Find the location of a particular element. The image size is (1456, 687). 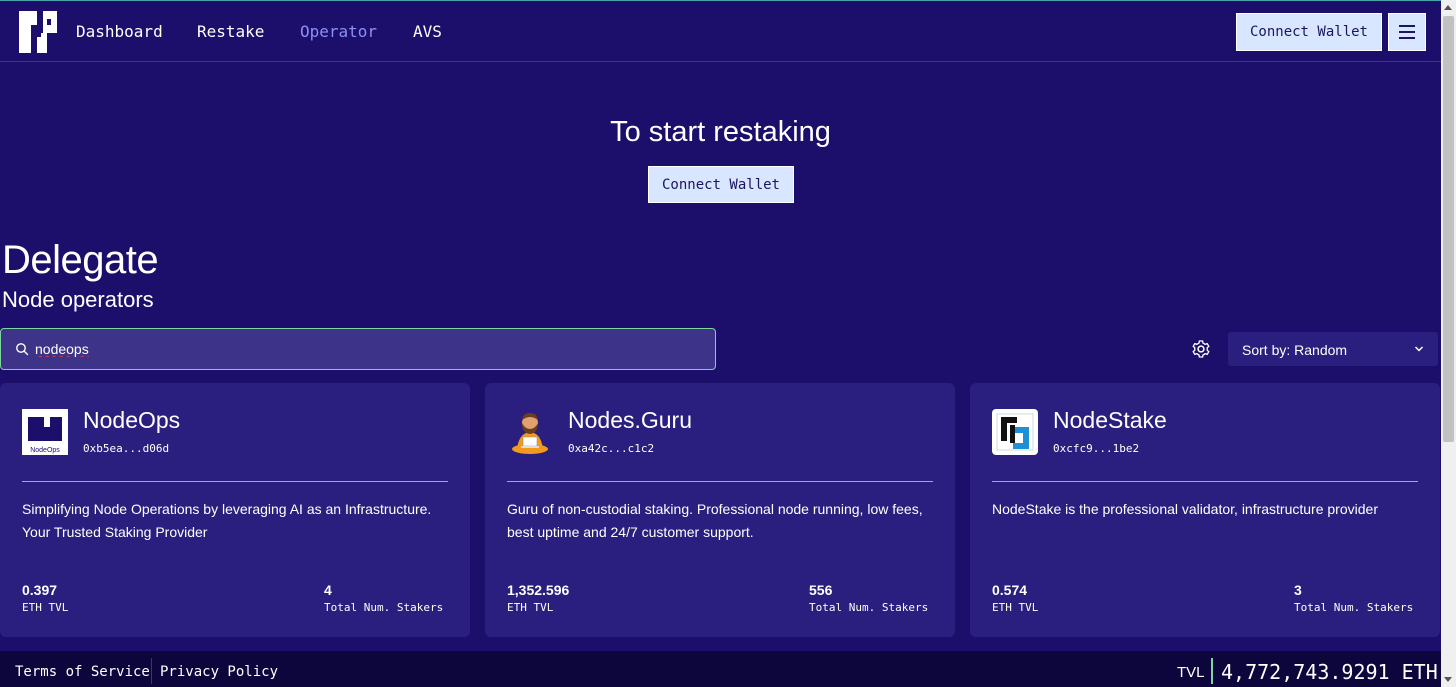

stakers-value: 3 is located at coordinates (1298, 590).